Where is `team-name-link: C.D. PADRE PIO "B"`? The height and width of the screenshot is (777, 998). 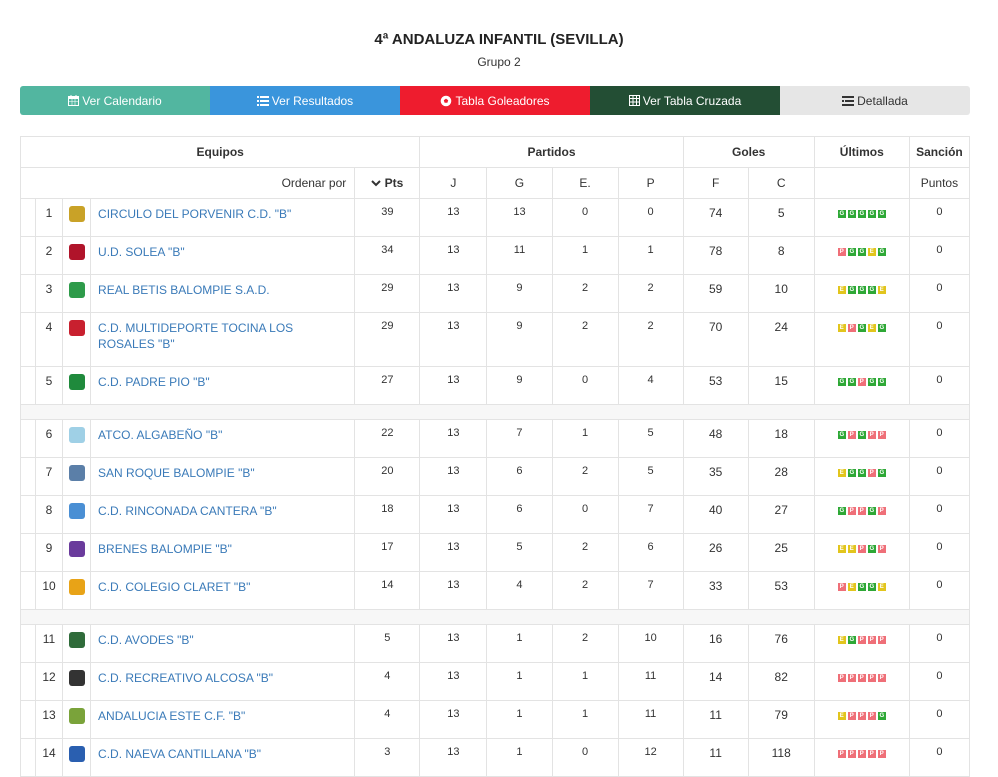 team-name-link: C.D. PADRE PIO "B" is located at coordinates (154, 382).